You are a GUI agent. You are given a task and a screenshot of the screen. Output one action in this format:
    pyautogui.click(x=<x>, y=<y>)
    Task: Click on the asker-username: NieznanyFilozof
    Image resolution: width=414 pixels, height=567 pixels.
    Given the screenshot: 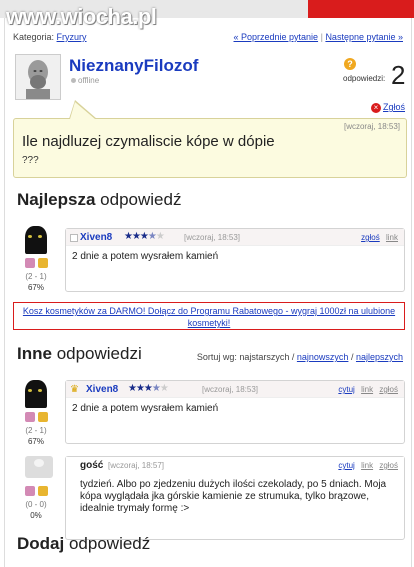 What is the action you would take?
    pyautogui.click(x=133, y=66)
    